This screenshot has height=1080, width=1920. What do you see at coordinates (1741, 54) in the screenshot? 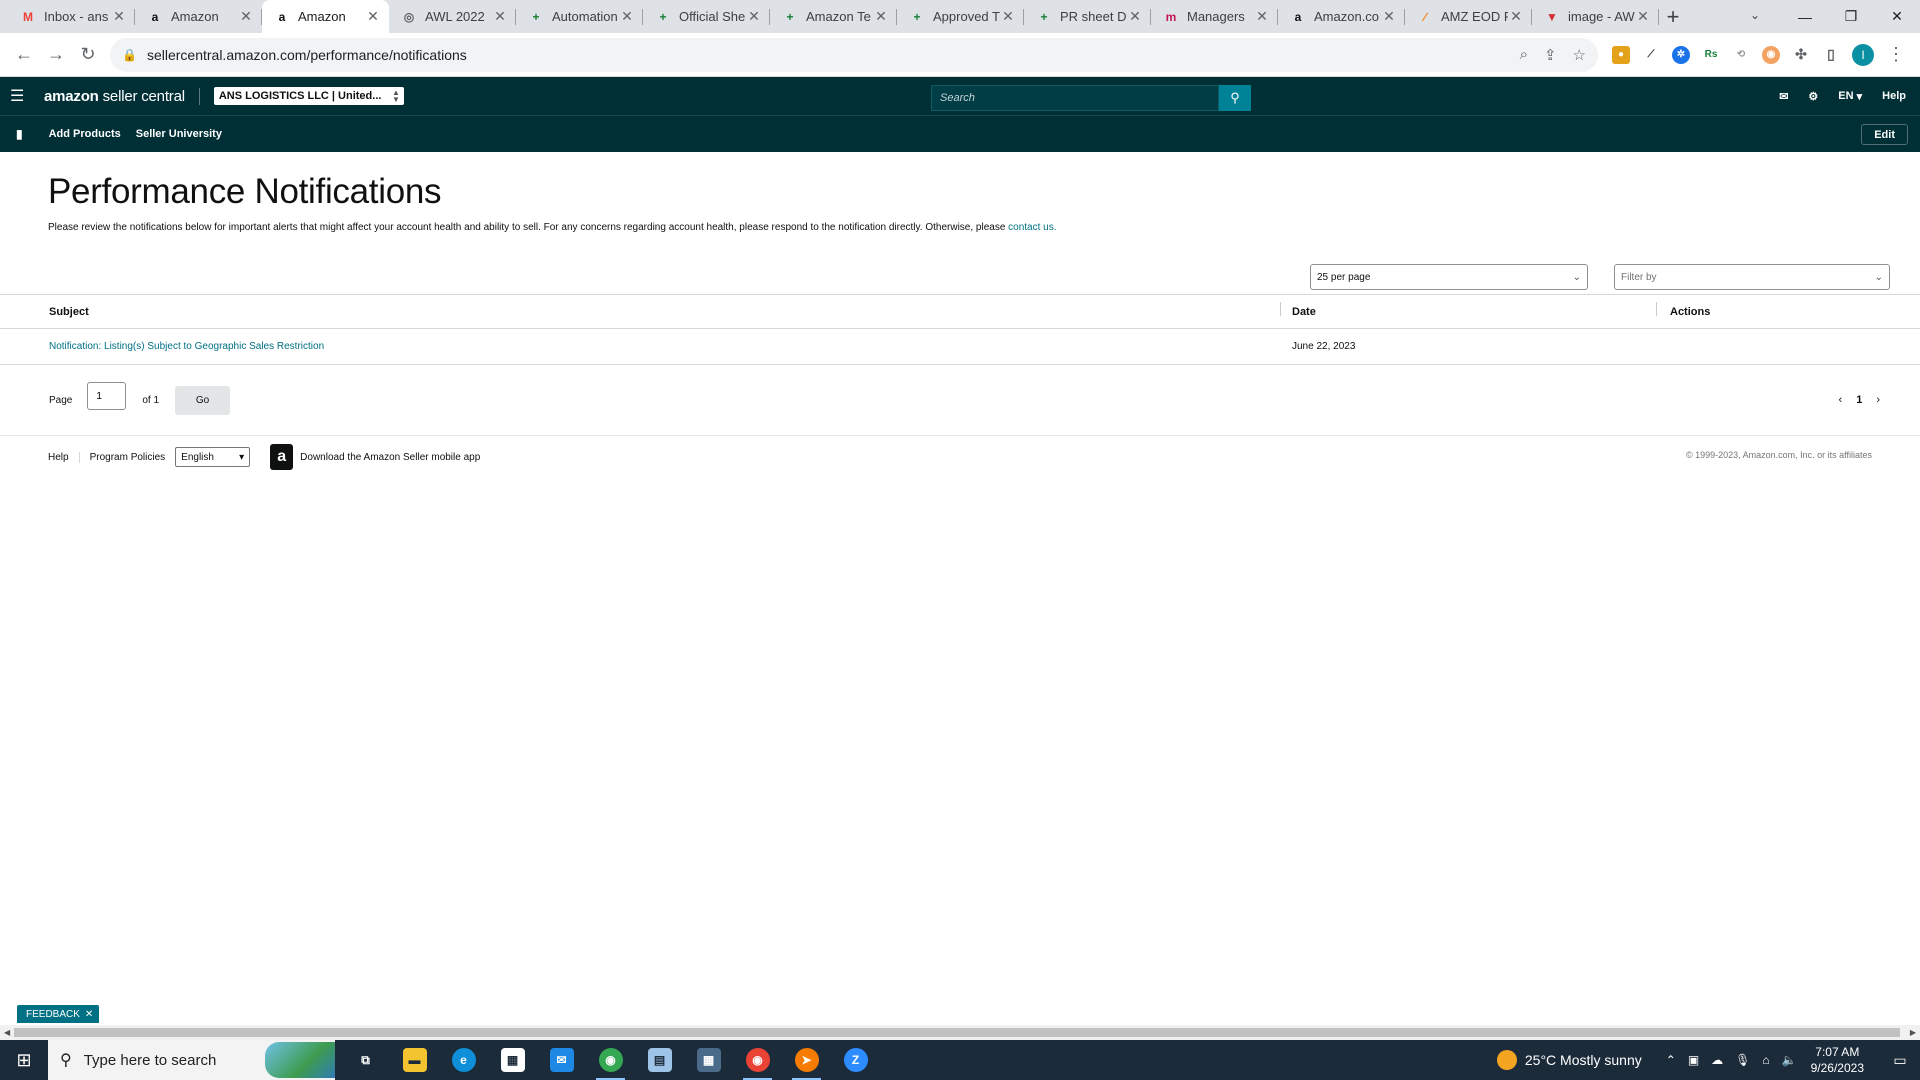
I see `extension-icon: ⟲` at bounding box center [1741, 54].